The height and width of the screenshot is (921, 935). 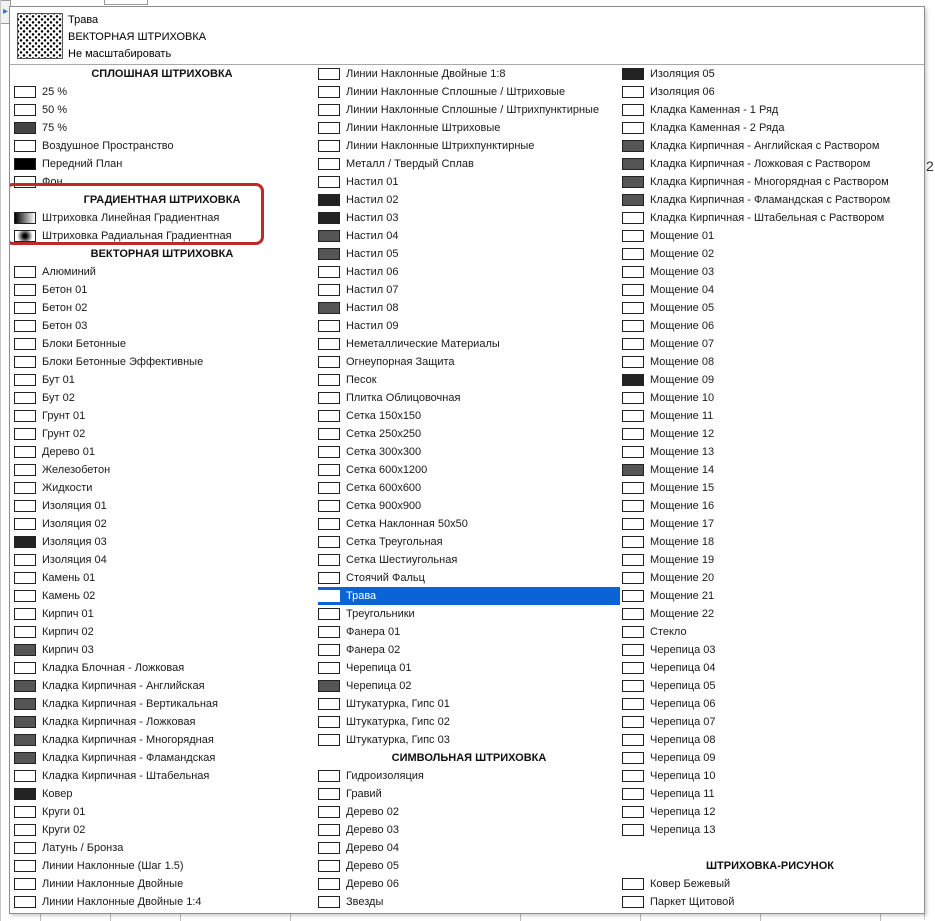 What do you see at coordinates (469, 146) in the screenshot?
I see `pattern-item: Линии Наклонные Штрихпунктирные` at bounding box center [469, 146].